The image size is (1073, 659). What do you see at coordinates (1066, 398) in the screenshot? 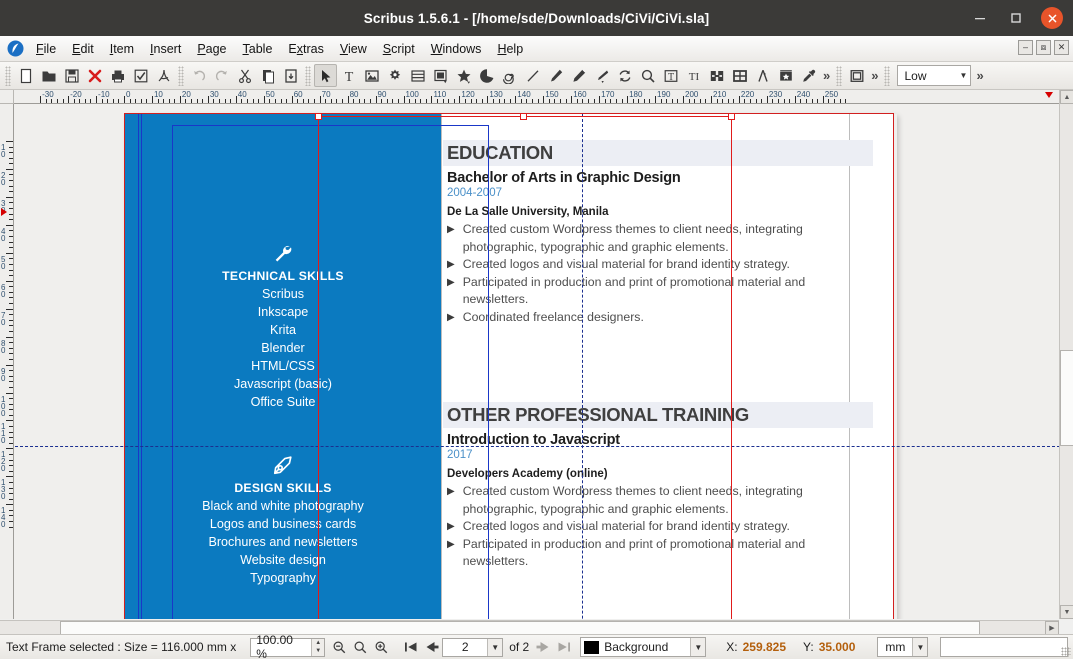
I see `vertical-scroll-thumb` at bounding box center [1066, 398].